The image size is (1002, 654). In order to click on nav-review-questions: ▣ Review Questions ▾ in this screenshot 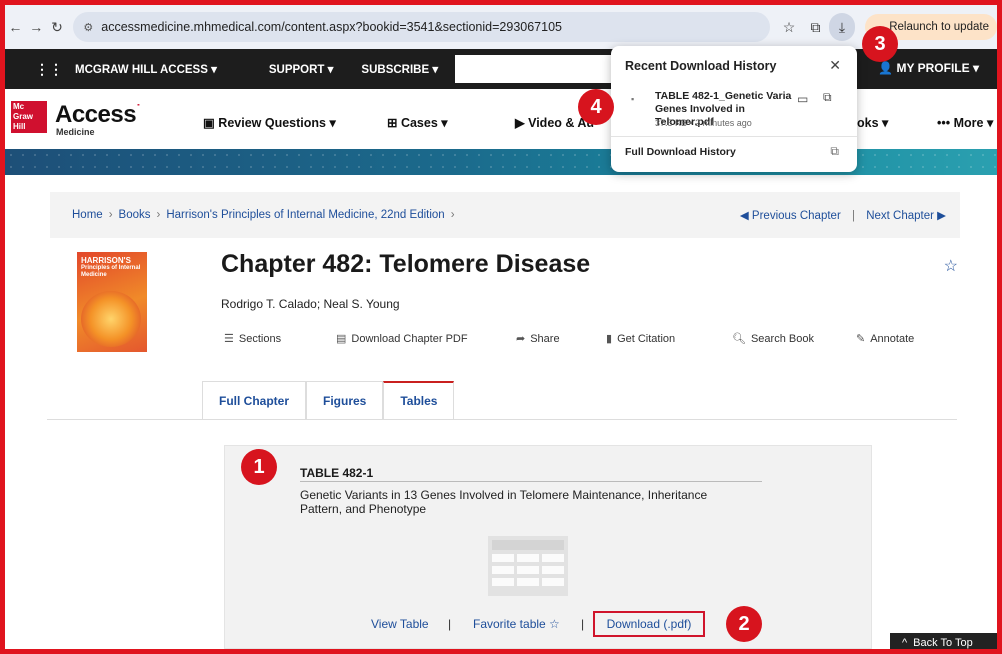, I will do `click(269, 122)`.